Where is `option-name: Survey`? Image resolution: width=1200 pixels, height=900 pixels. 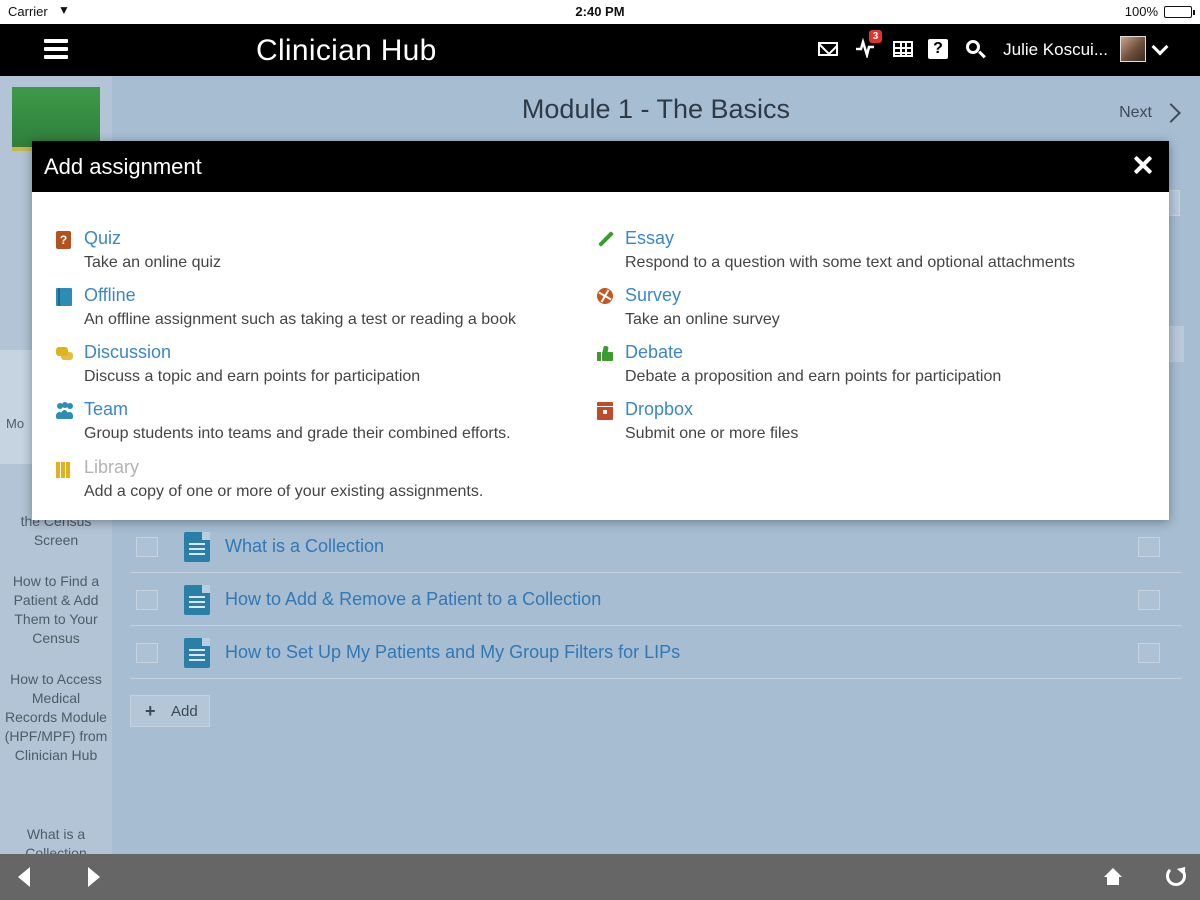 option-name: Survey is located at coordinates (653, 295).